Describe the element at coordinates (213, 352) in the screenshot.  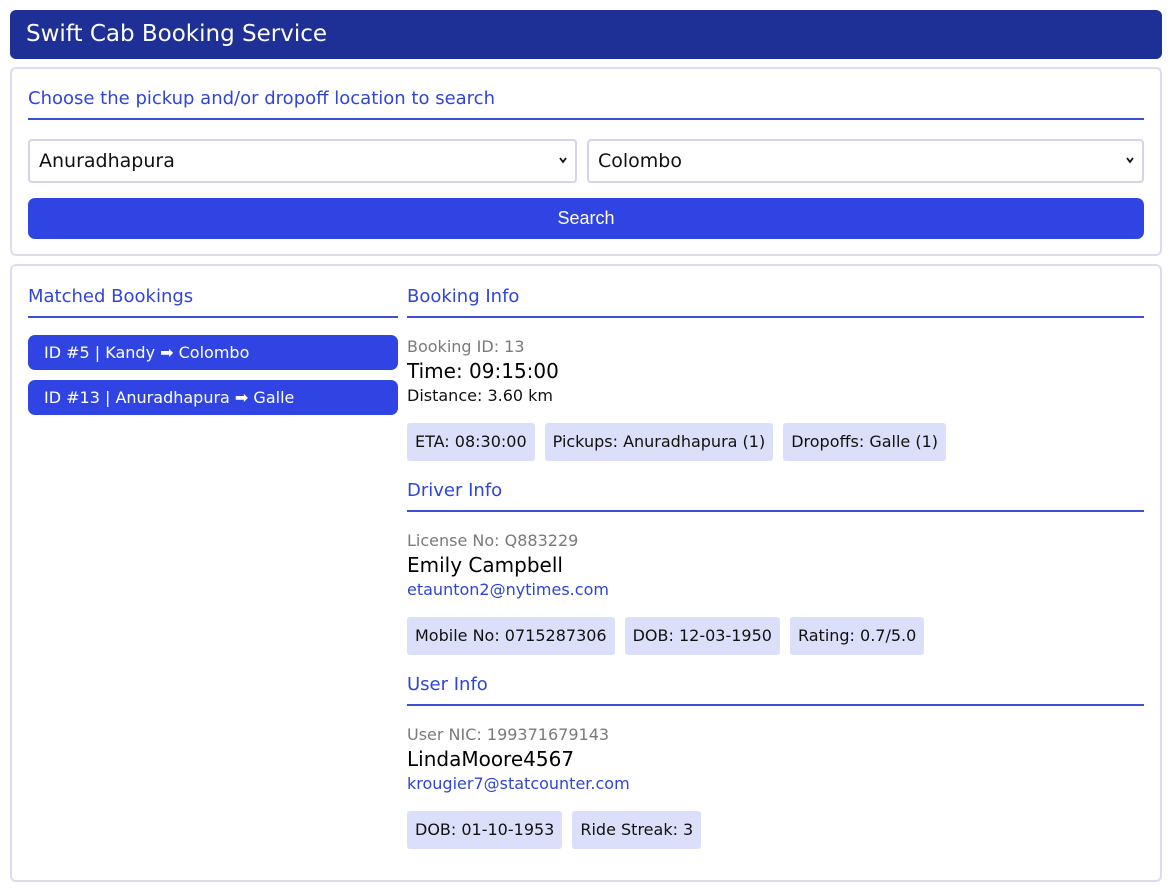
I see `booking-list-item: ID #5 | Kandy ➡ Colombo` at that location.